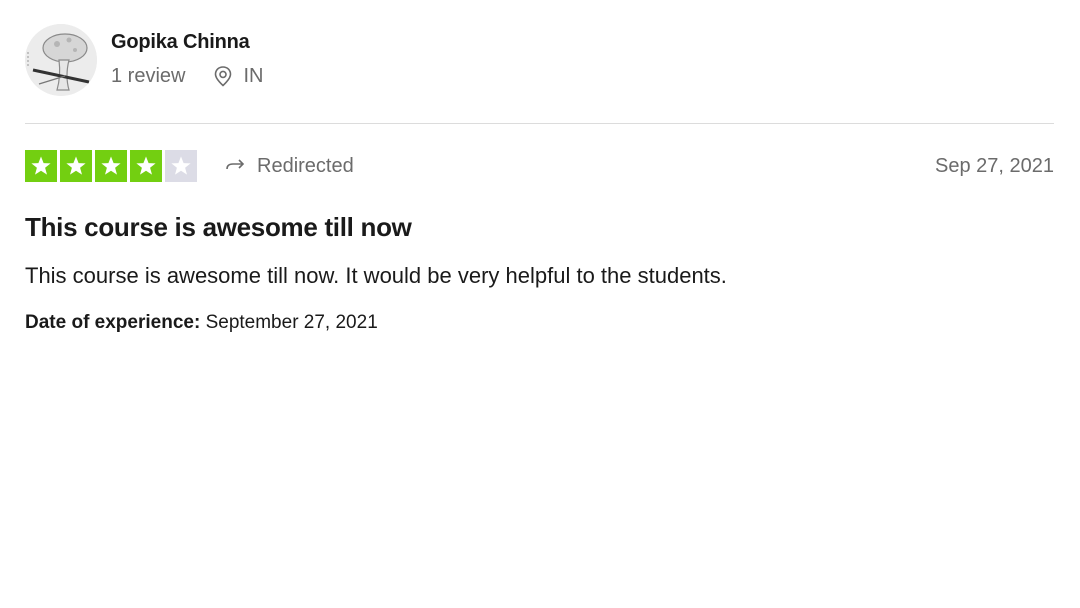 Image resolution: width=1080 pixels, height=608 pixels. What do you see at coordinates (218, 227) in the screenshot?
I see `review-title: This course is awesome till now` at bounding box center [218, 227].